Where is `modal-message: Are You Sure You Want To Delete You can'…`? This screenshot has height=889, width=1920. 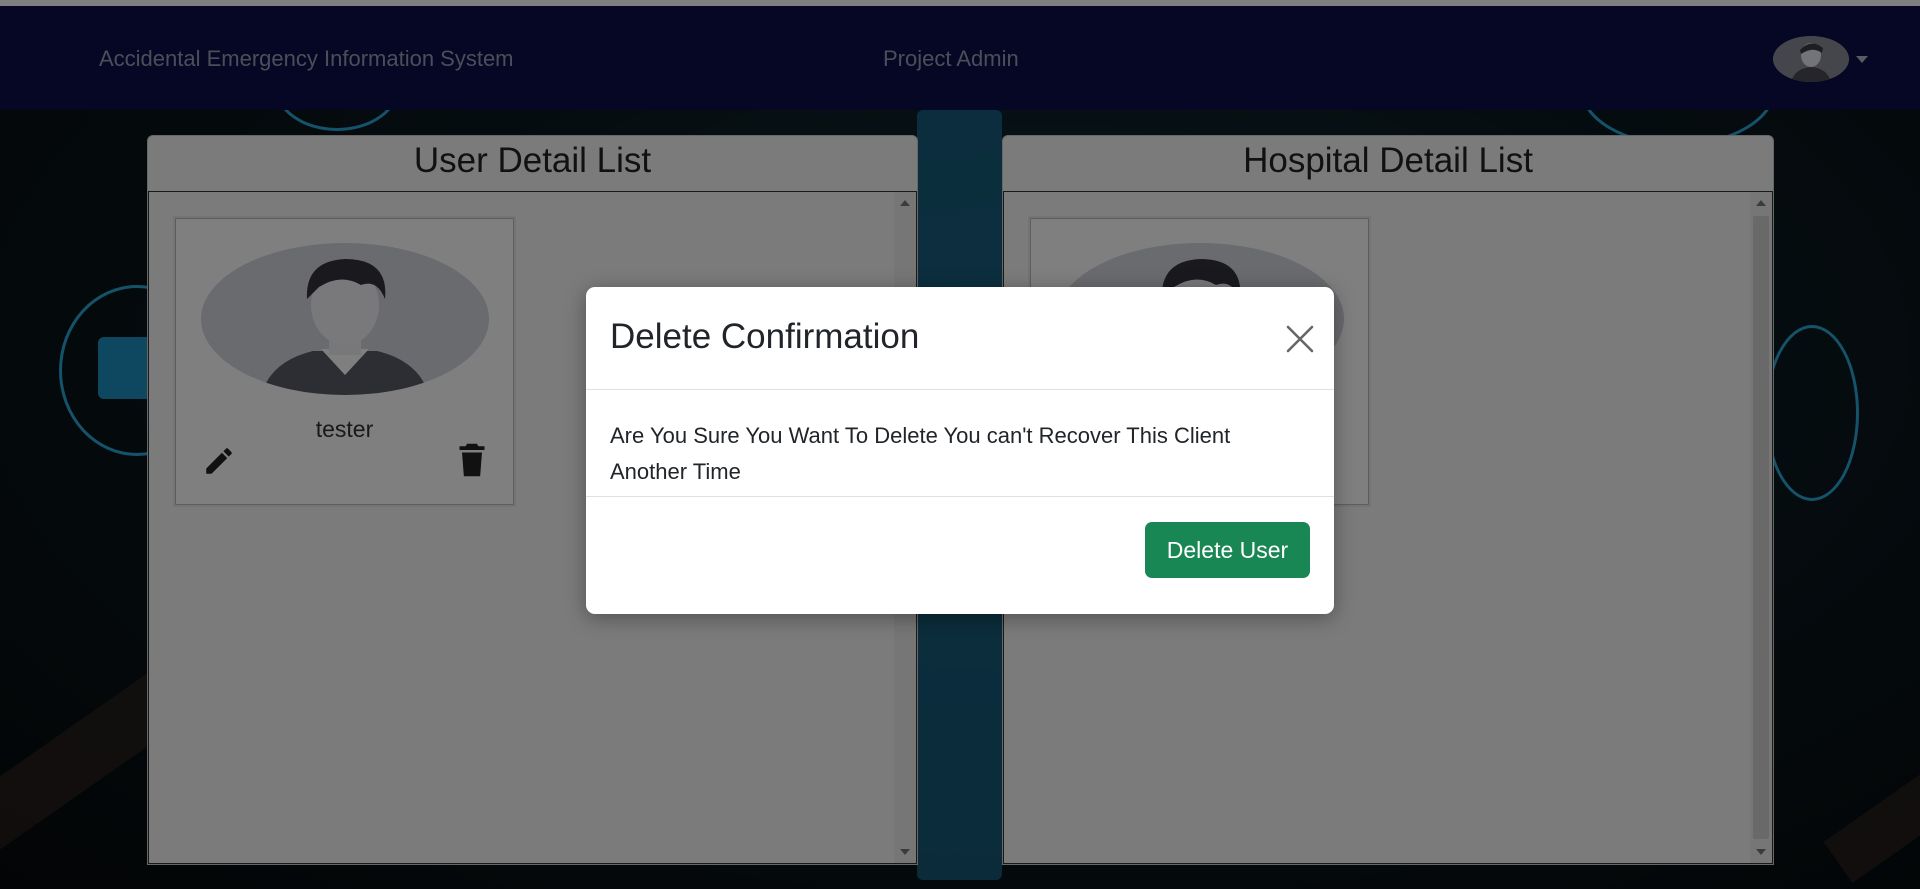 modal-message: Are You Sure You Want To Delete You can'… is located at coordinates (920, 453).